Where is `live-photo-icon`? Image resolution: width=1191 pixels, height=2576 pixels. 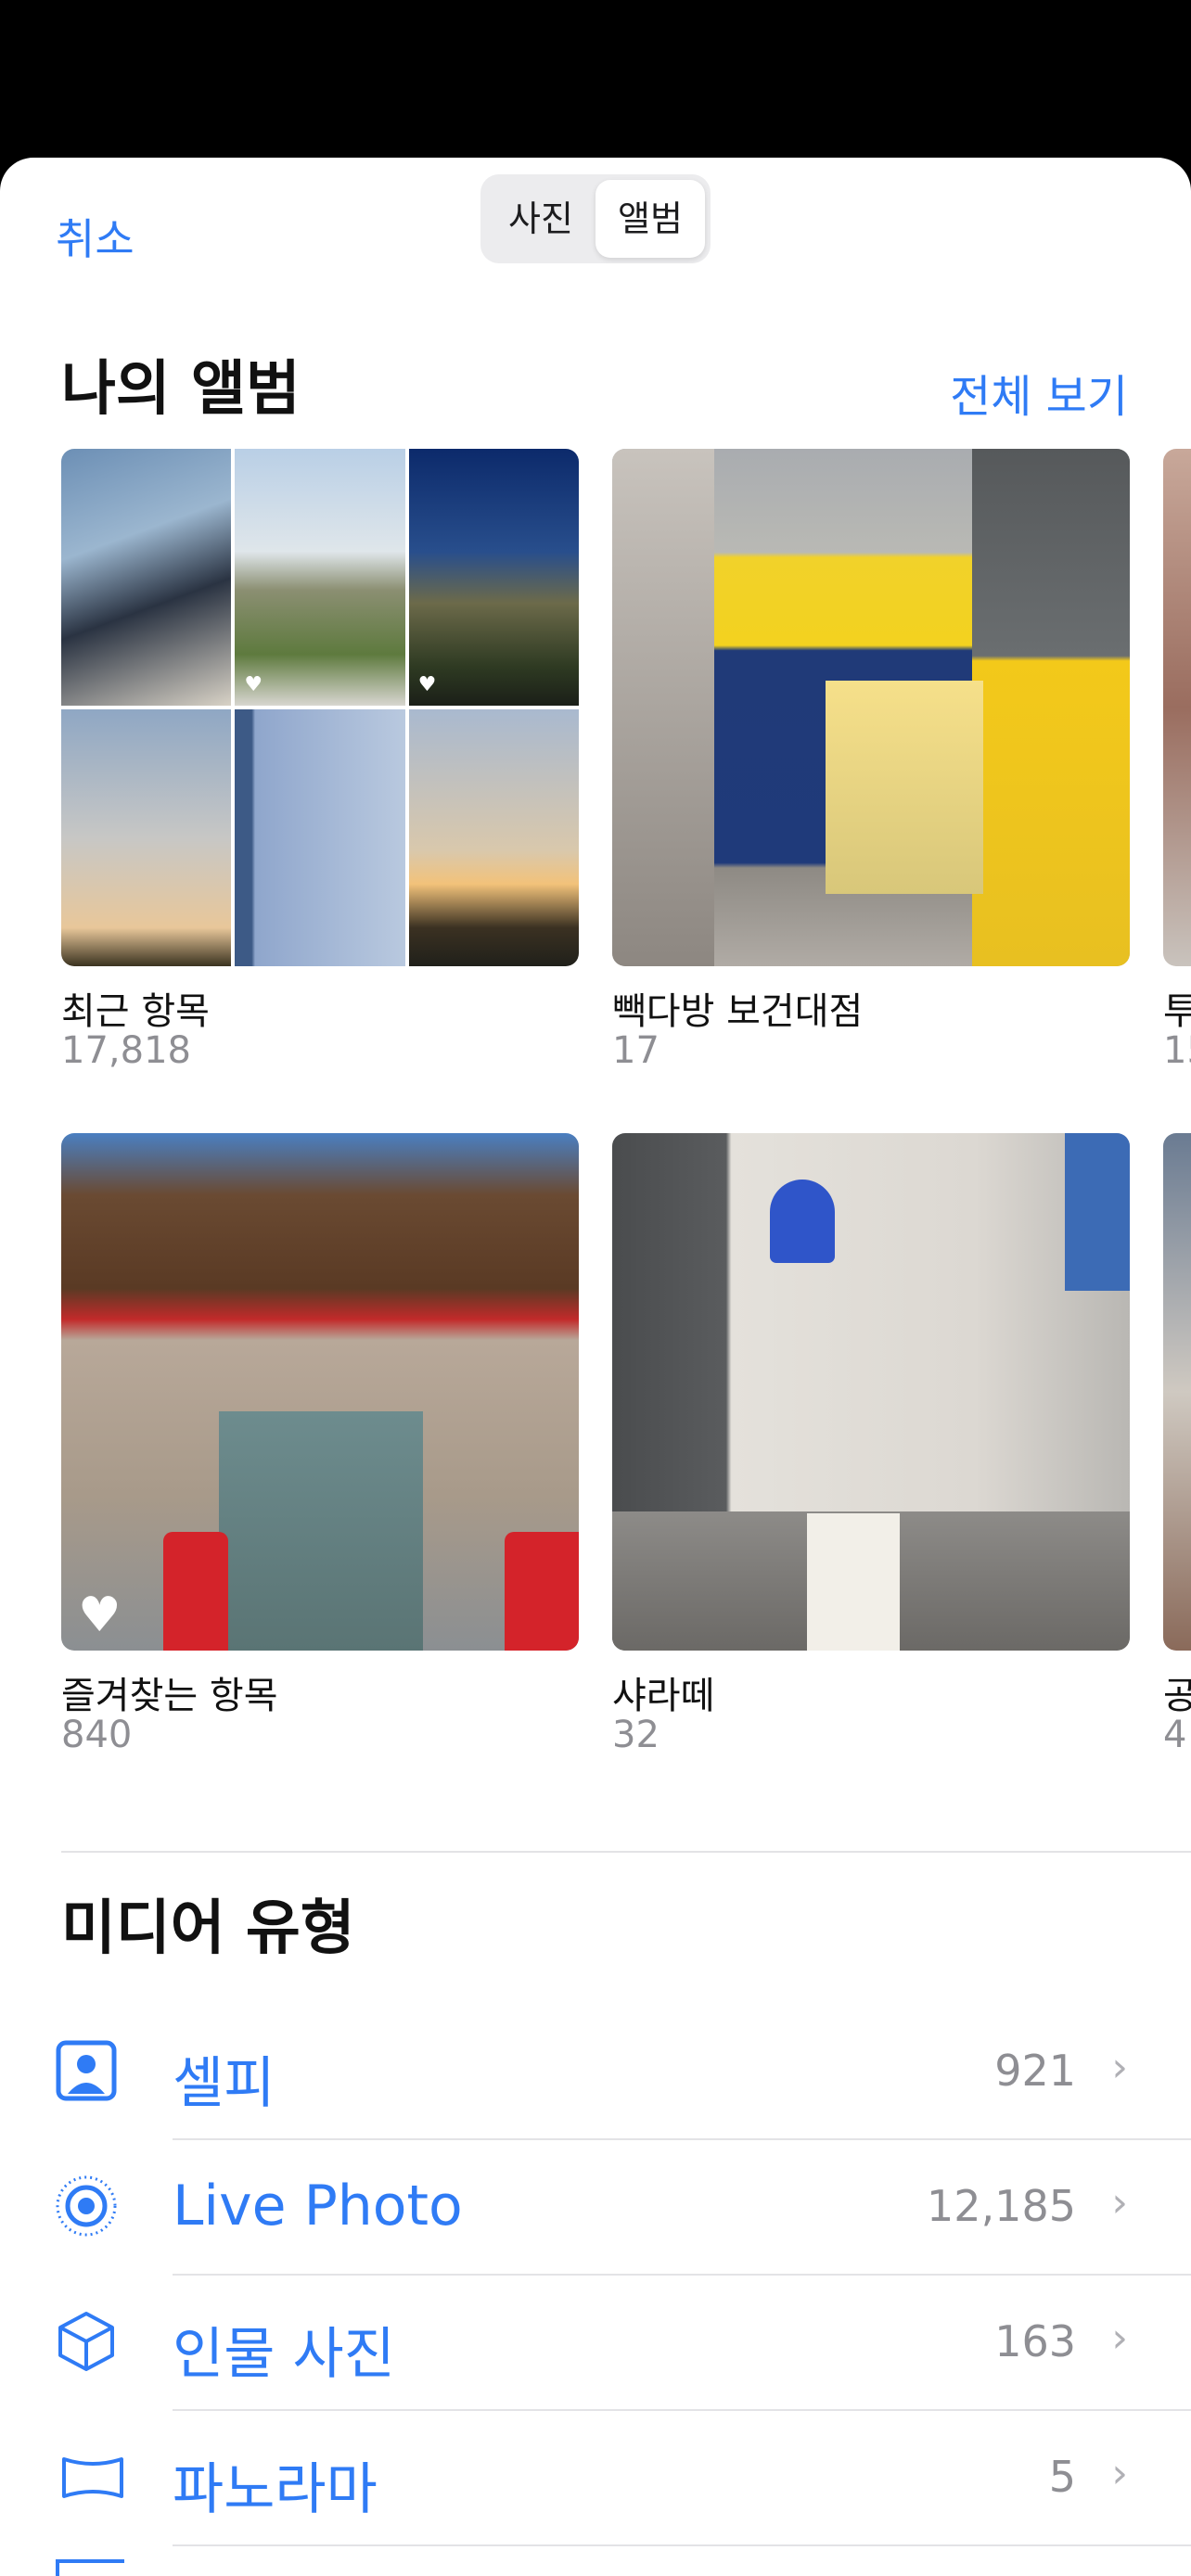 live-photo-icon is located at coordinates (86, 2206).